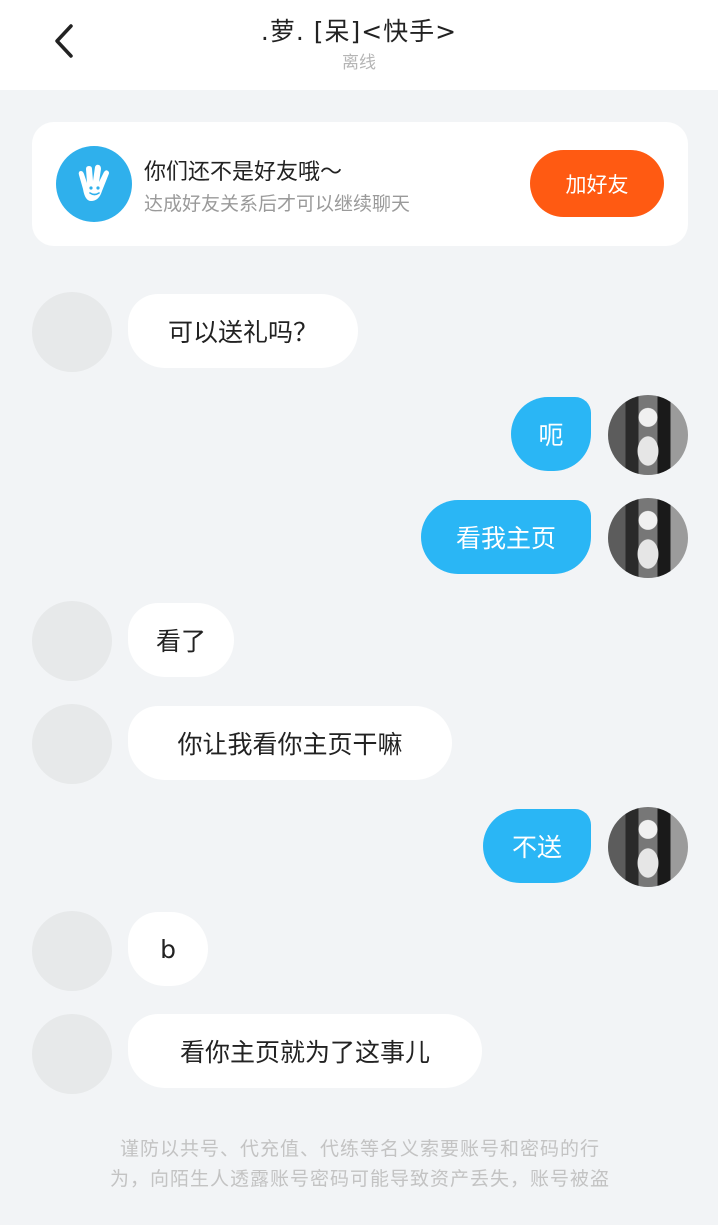 This screenshot has width=718, height=1225. I want to click on header-bar: .萝. [呆]<快手> 离线, so click(359, 45).